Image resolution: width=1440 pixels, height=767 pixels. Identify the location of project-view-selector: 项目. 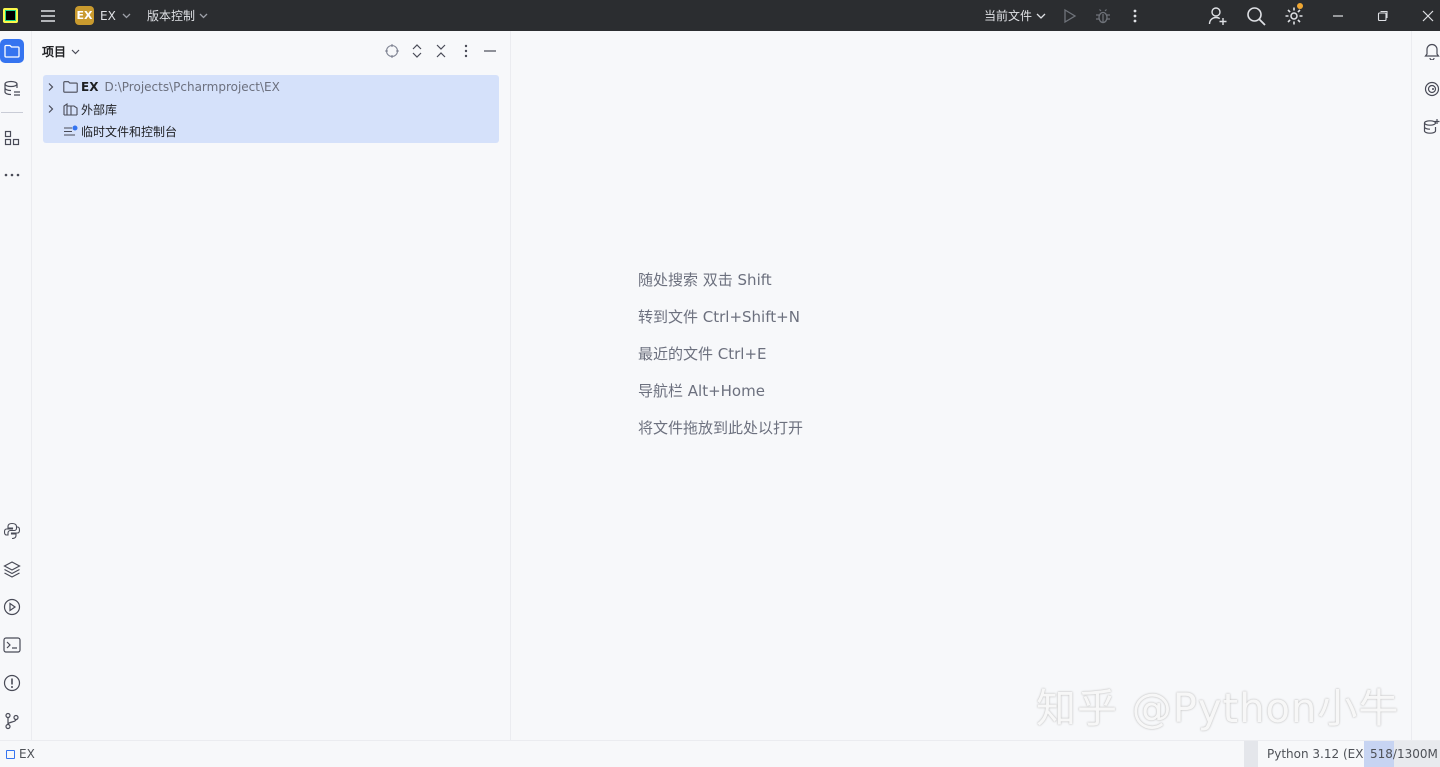
(61, 51).